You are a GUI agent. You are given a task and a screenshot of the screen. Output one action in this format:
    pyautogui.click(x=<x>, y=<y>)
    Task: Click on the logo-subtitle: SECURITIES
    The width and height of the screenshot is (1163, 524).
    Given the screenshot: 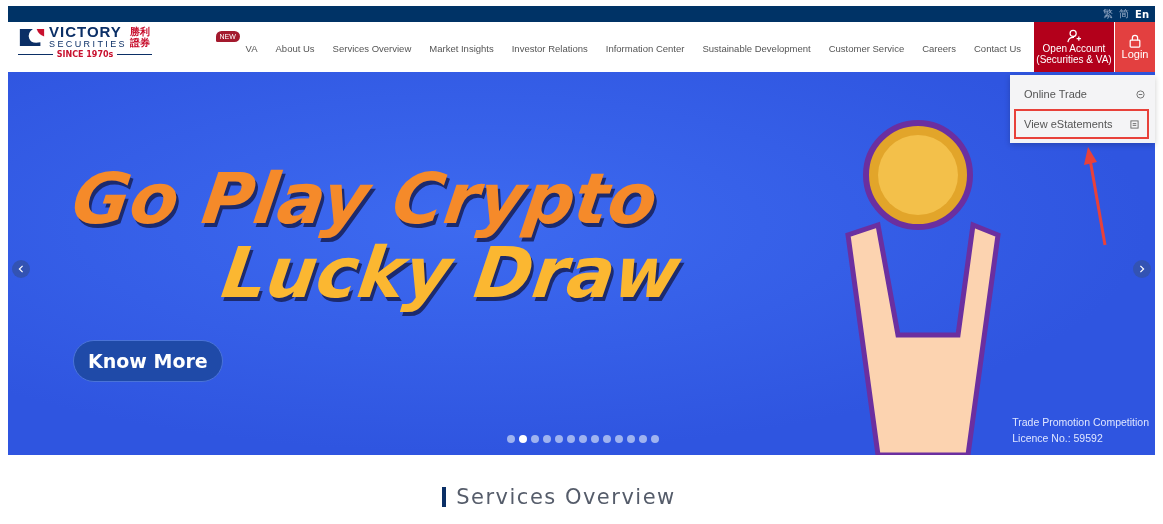 What is the action you would take?
    pyautogui.click(x=88, y=44)
    